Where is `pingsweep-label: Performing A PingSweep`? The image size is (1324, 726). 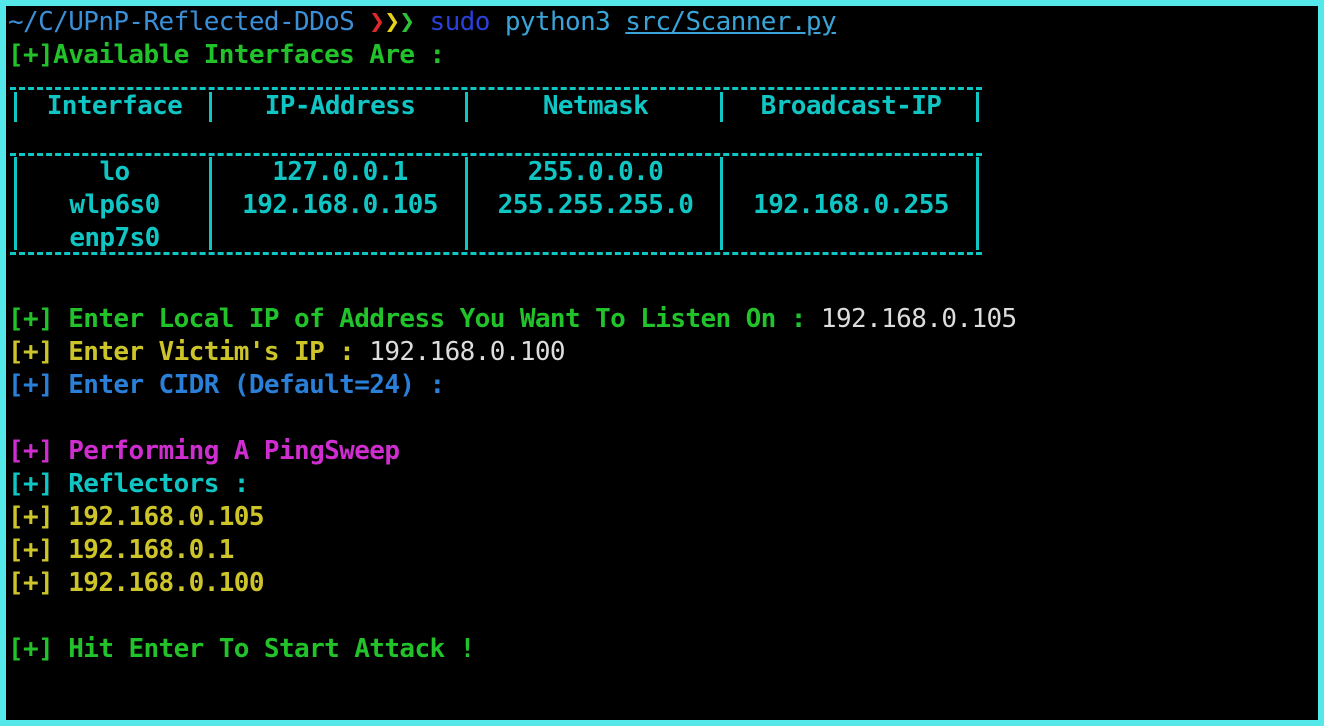
pingsweep-label: Performing A PingSweep is located at coordinates (226, 451).